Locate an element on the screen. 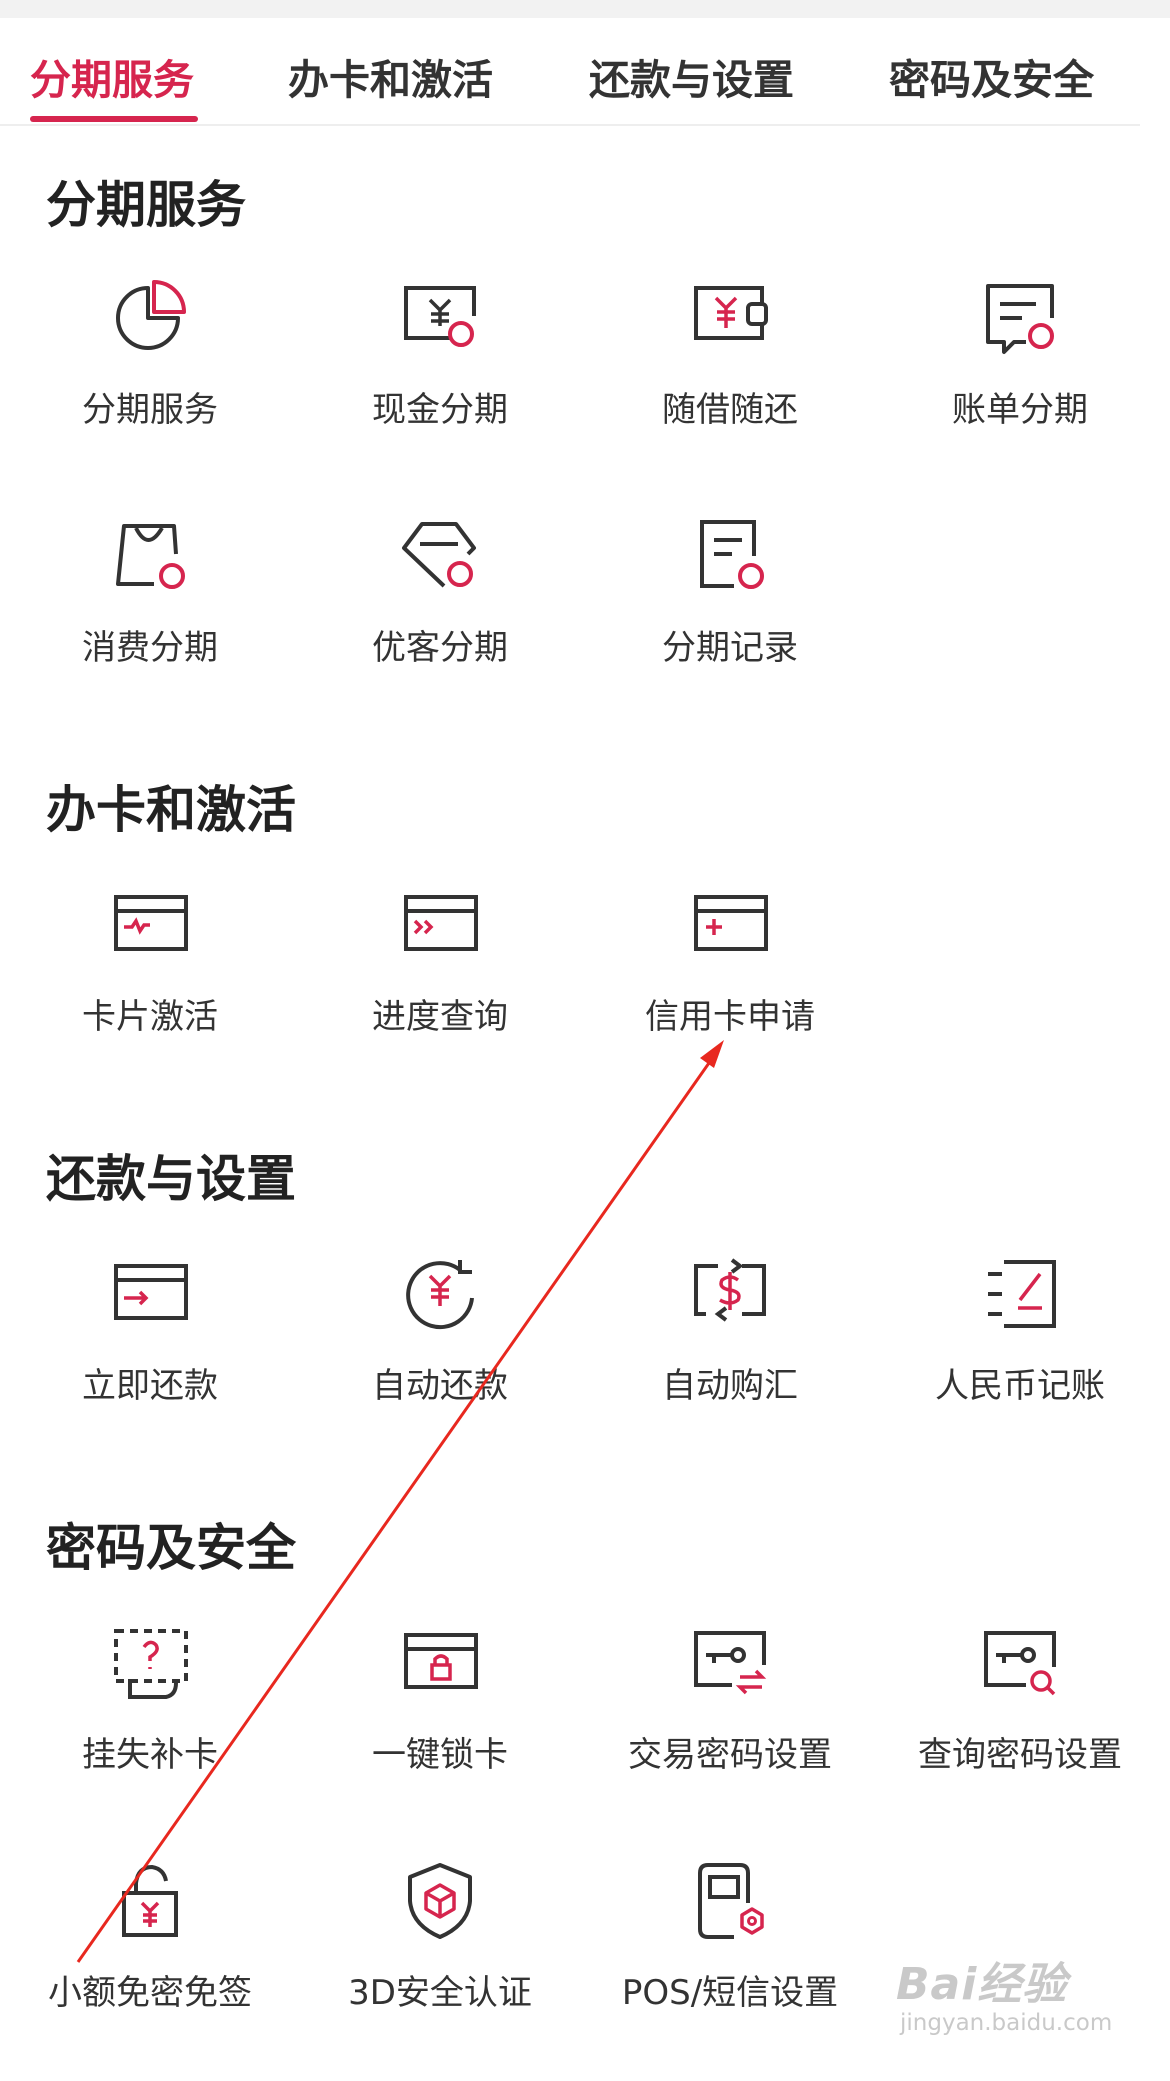 Image resolution: width=1170 pixels, height=2081 pixels. shopping-bag-icon is located at coordinates (150, 556).